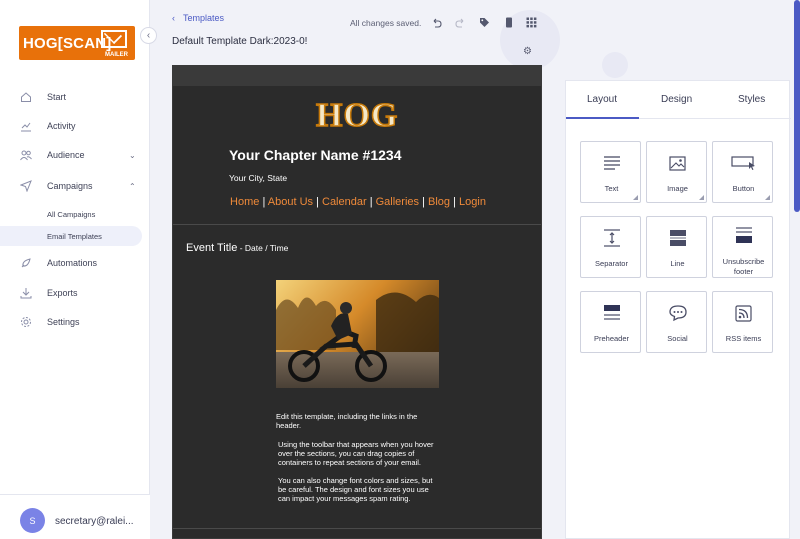  I want to click on section-divider, so click(357, 528).